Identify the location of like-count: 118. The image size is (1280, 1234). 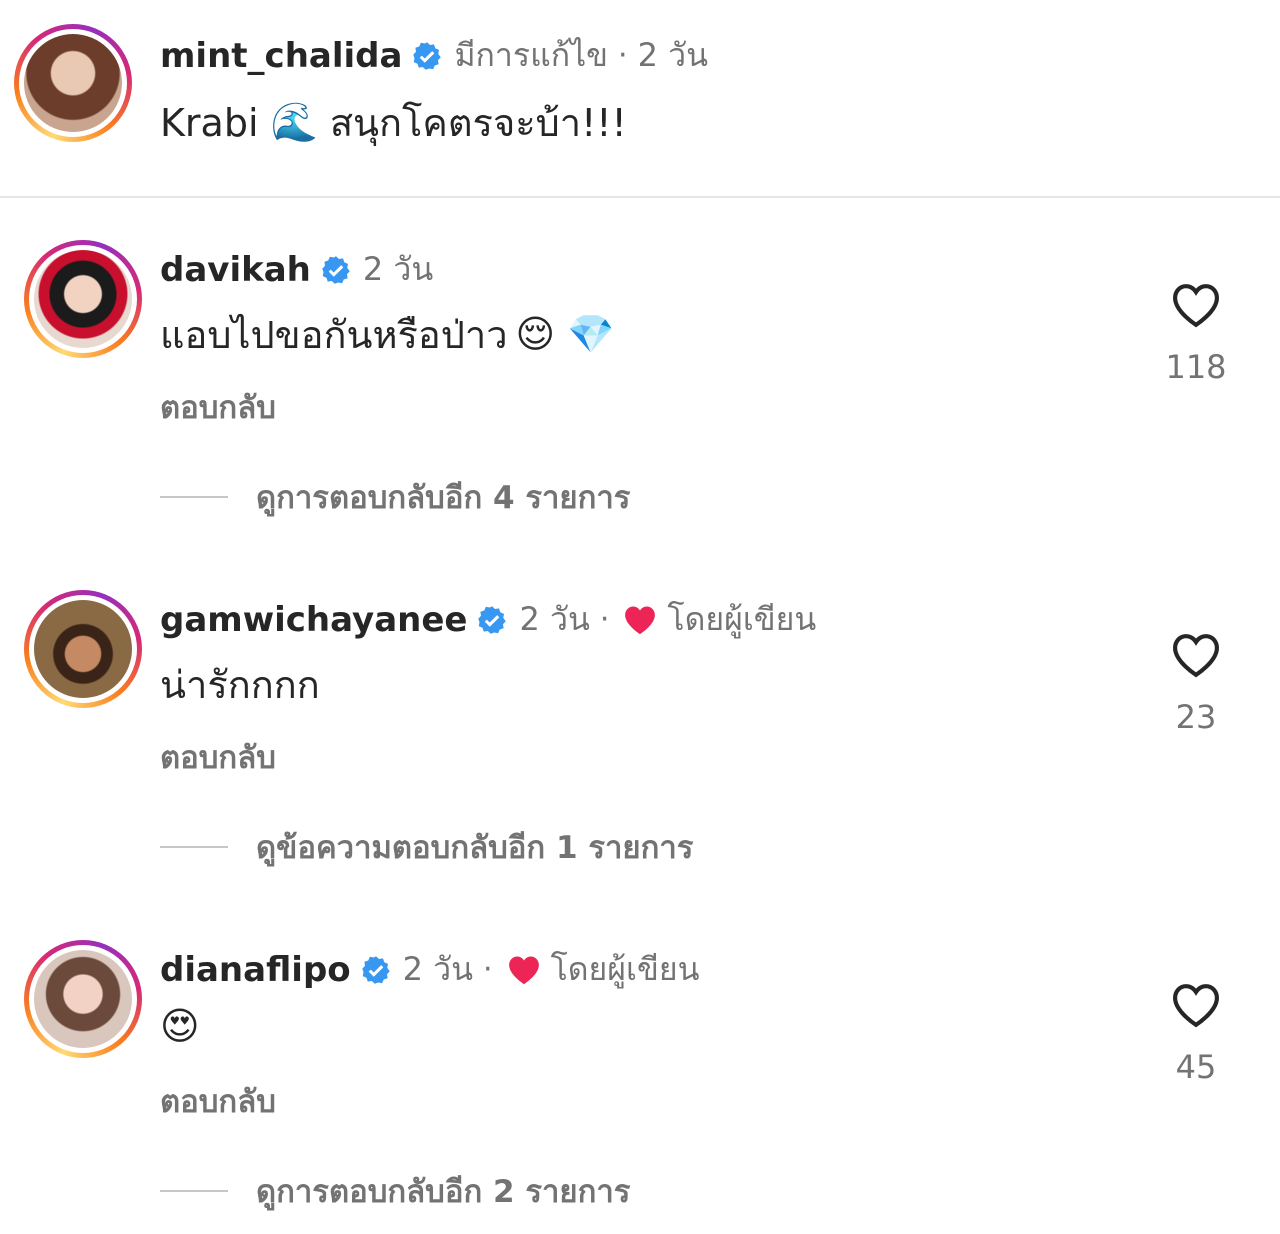
(1196, 367).